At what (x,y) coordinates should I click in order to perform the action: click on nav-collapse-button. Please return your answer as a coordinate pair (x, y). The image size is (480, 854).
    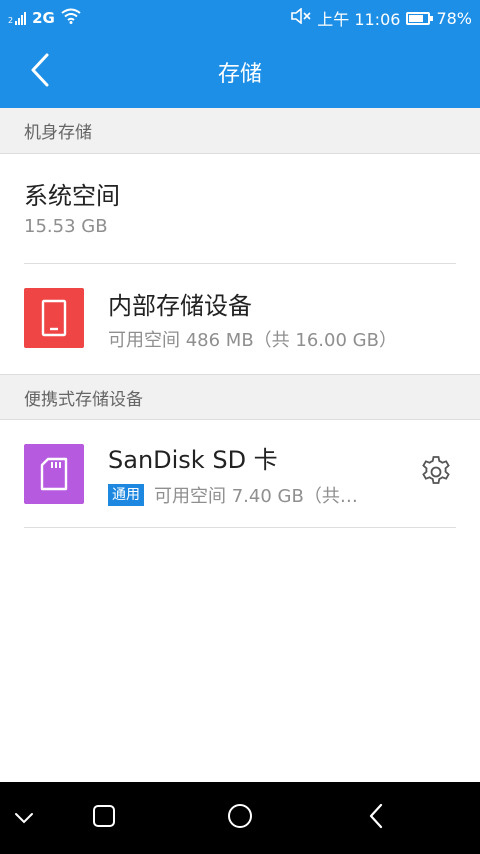
    Looking at the image, I should click on (24, 818).